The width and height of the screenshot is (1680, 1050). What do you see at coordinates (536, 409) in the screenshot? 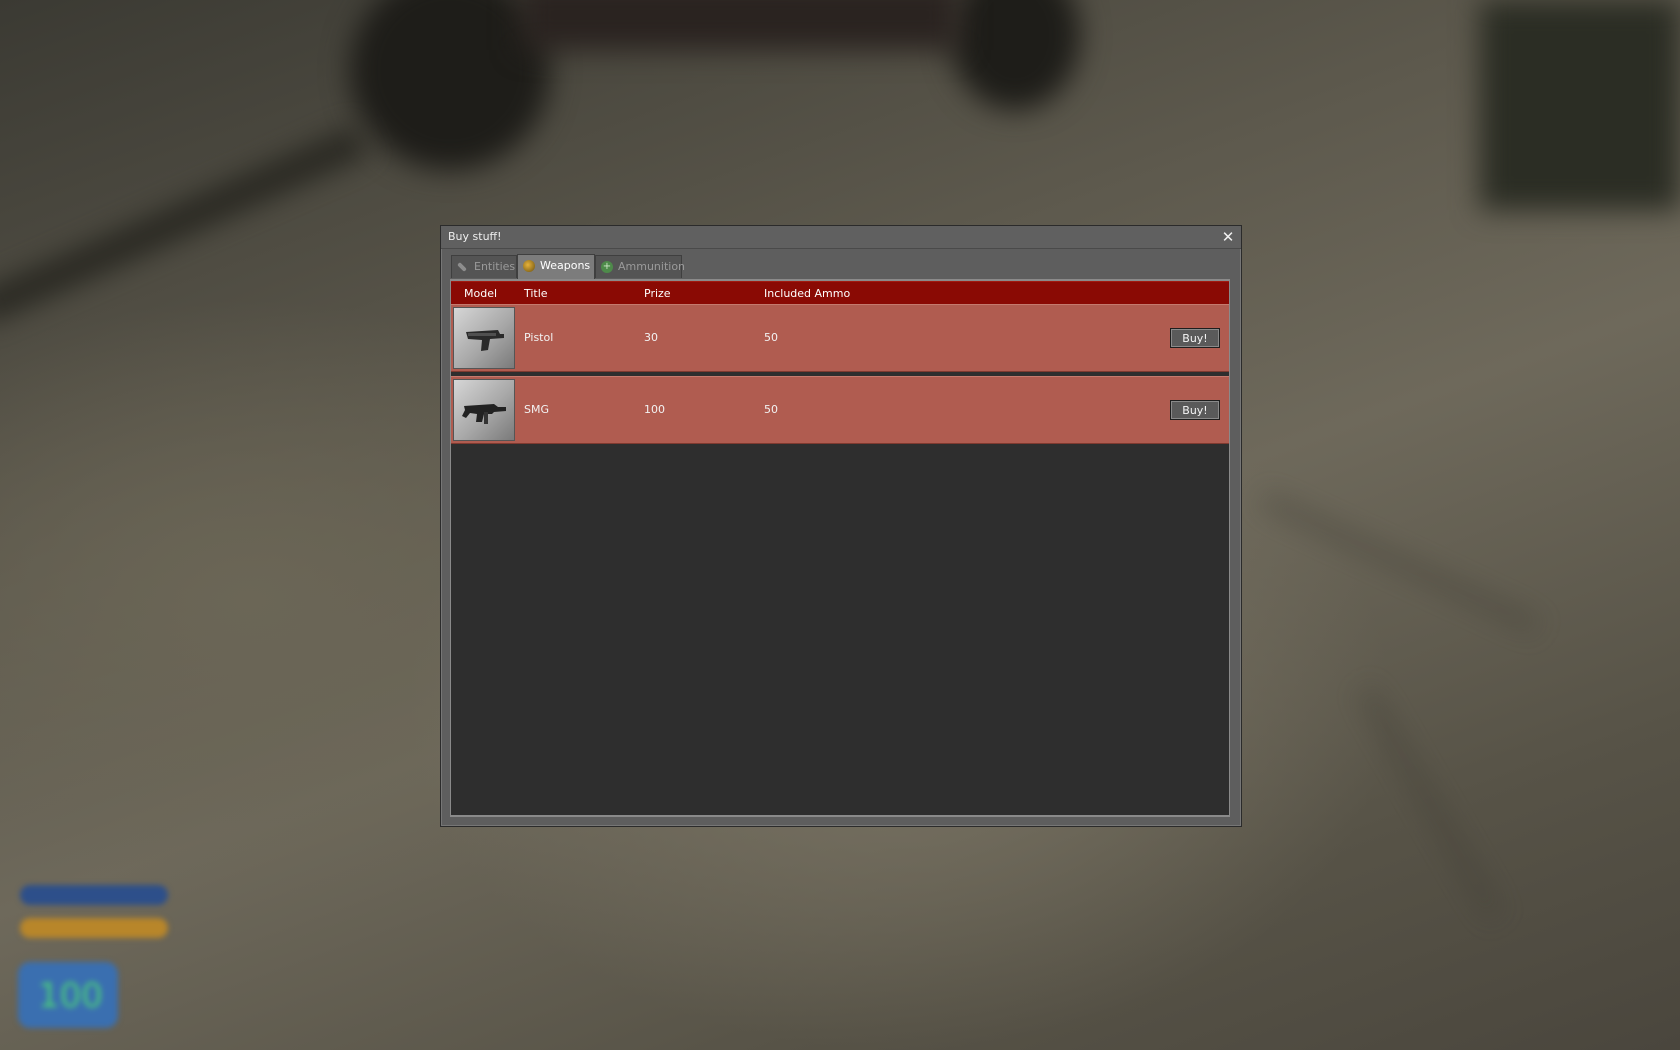
I see `item-title: SMG` at bounding box center [536, 409].